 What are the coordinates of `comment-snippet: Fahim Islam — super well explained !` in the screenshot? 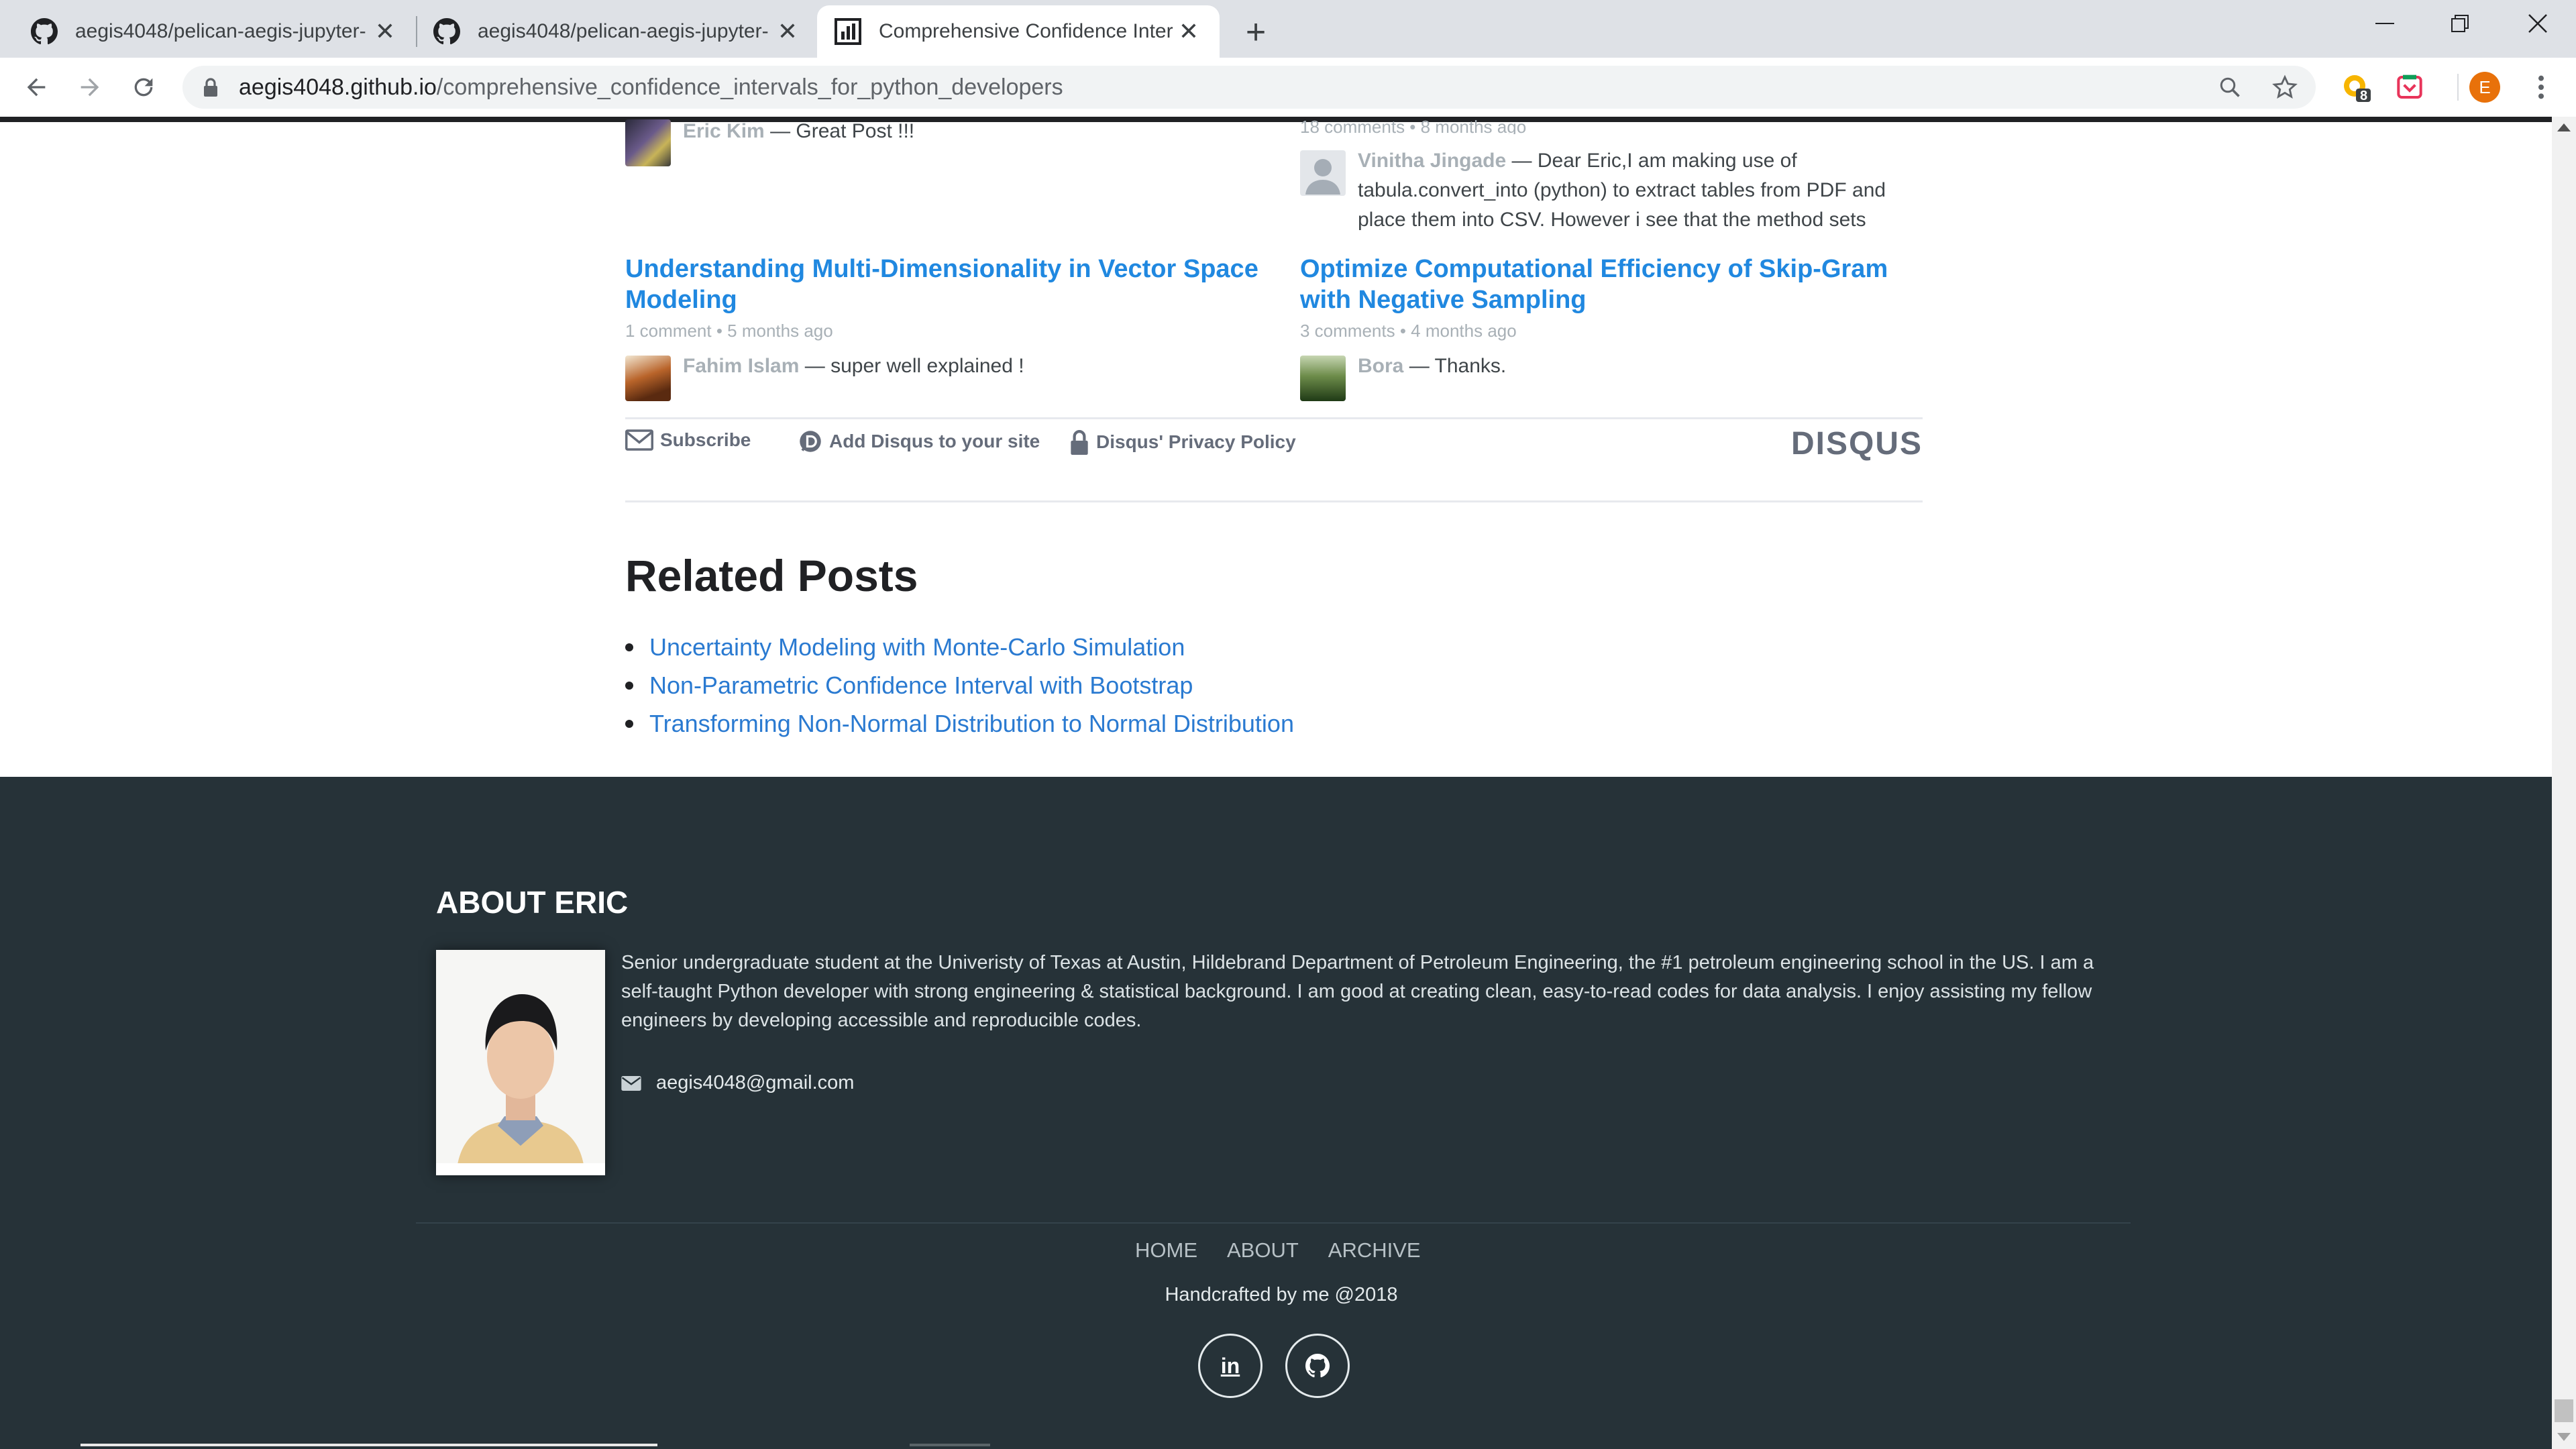 It's located at (853, 366).